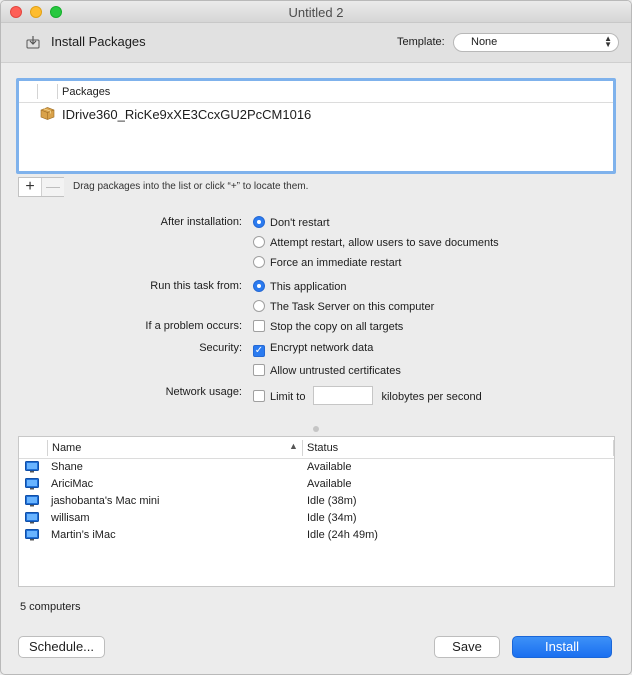 This screenshot has height=675, width=632. I want to click on computer-name: willisam, so click(70, 518).